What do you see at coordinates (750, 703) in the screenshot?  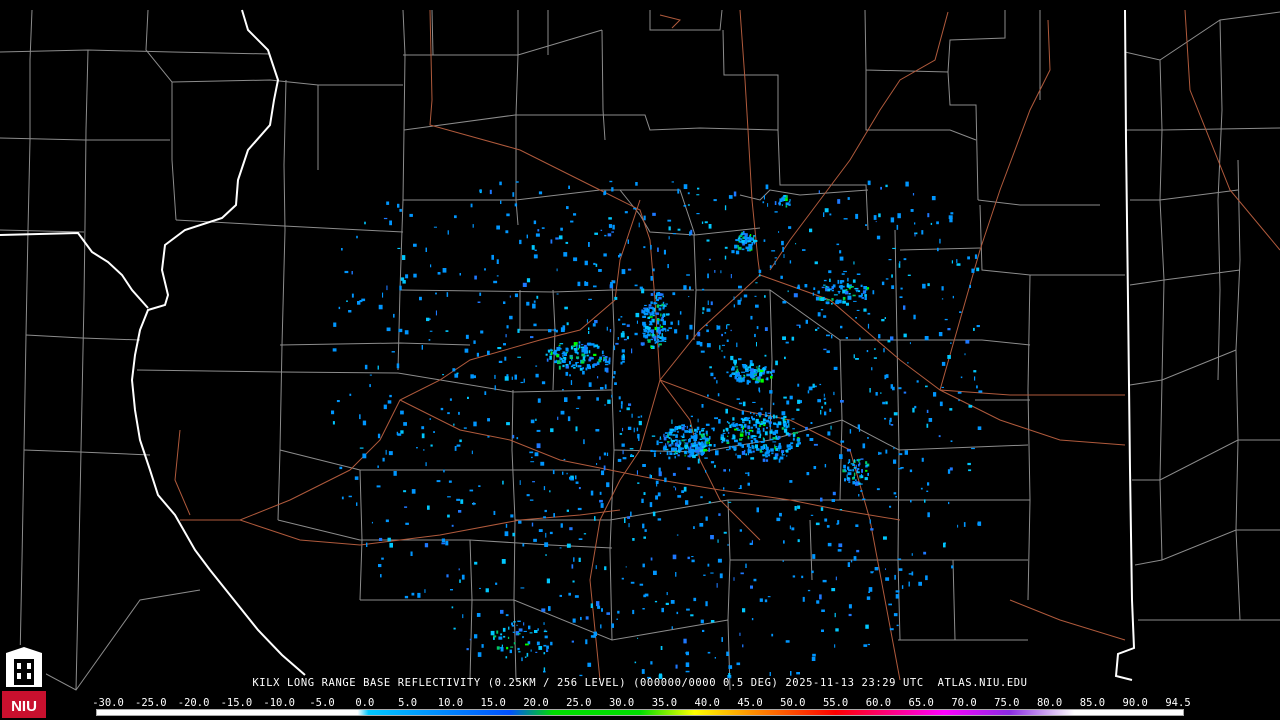 I see `scale-tick-label: 45.0` at bounding box center [750, 703].